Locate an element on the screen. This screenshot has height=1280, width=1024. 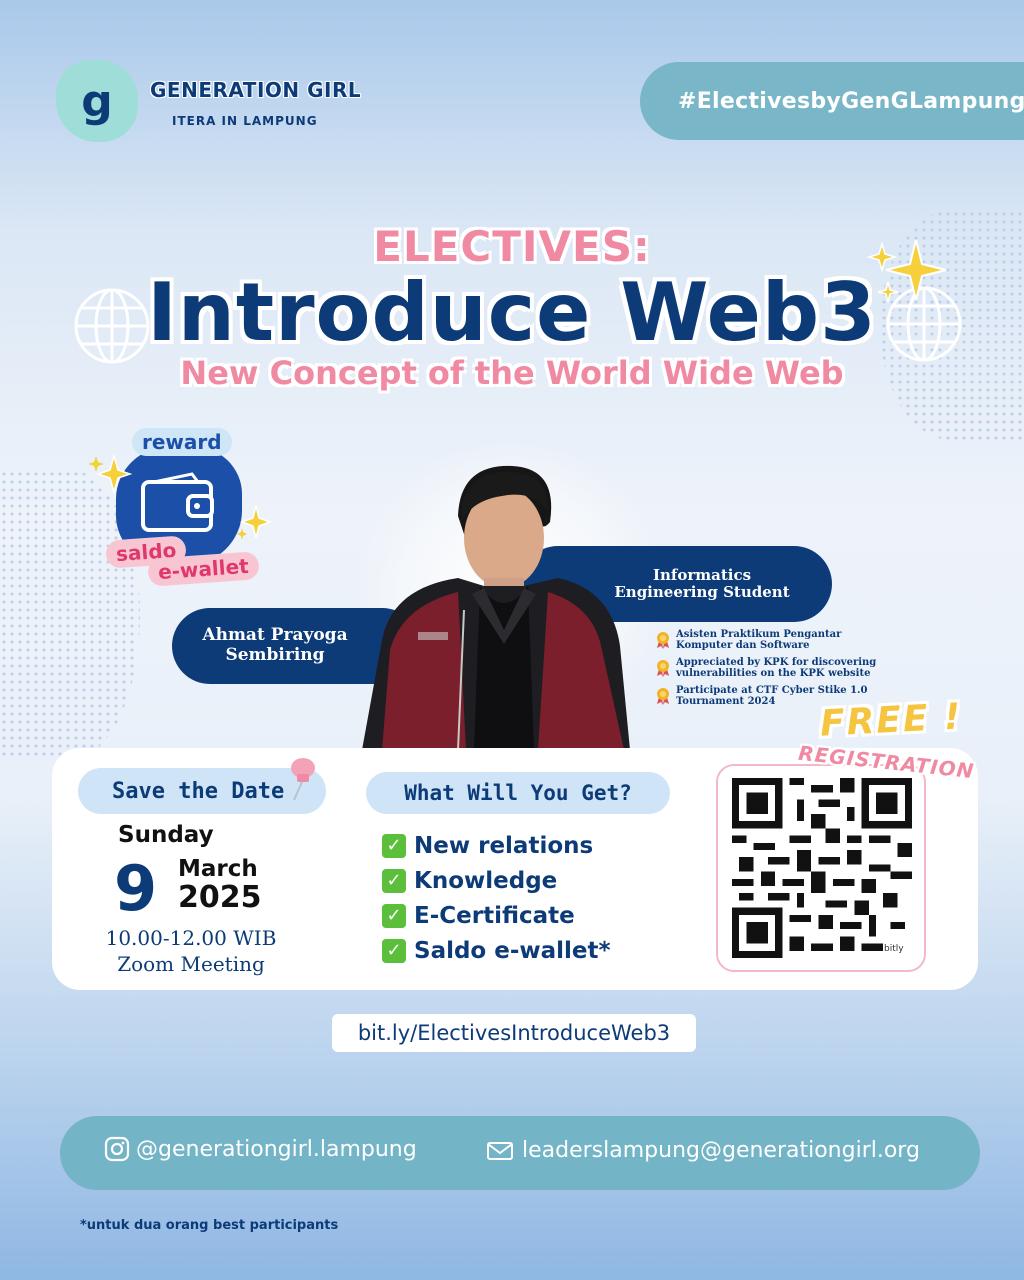
free-label: FREE ! is located at coordinates (891, 720).